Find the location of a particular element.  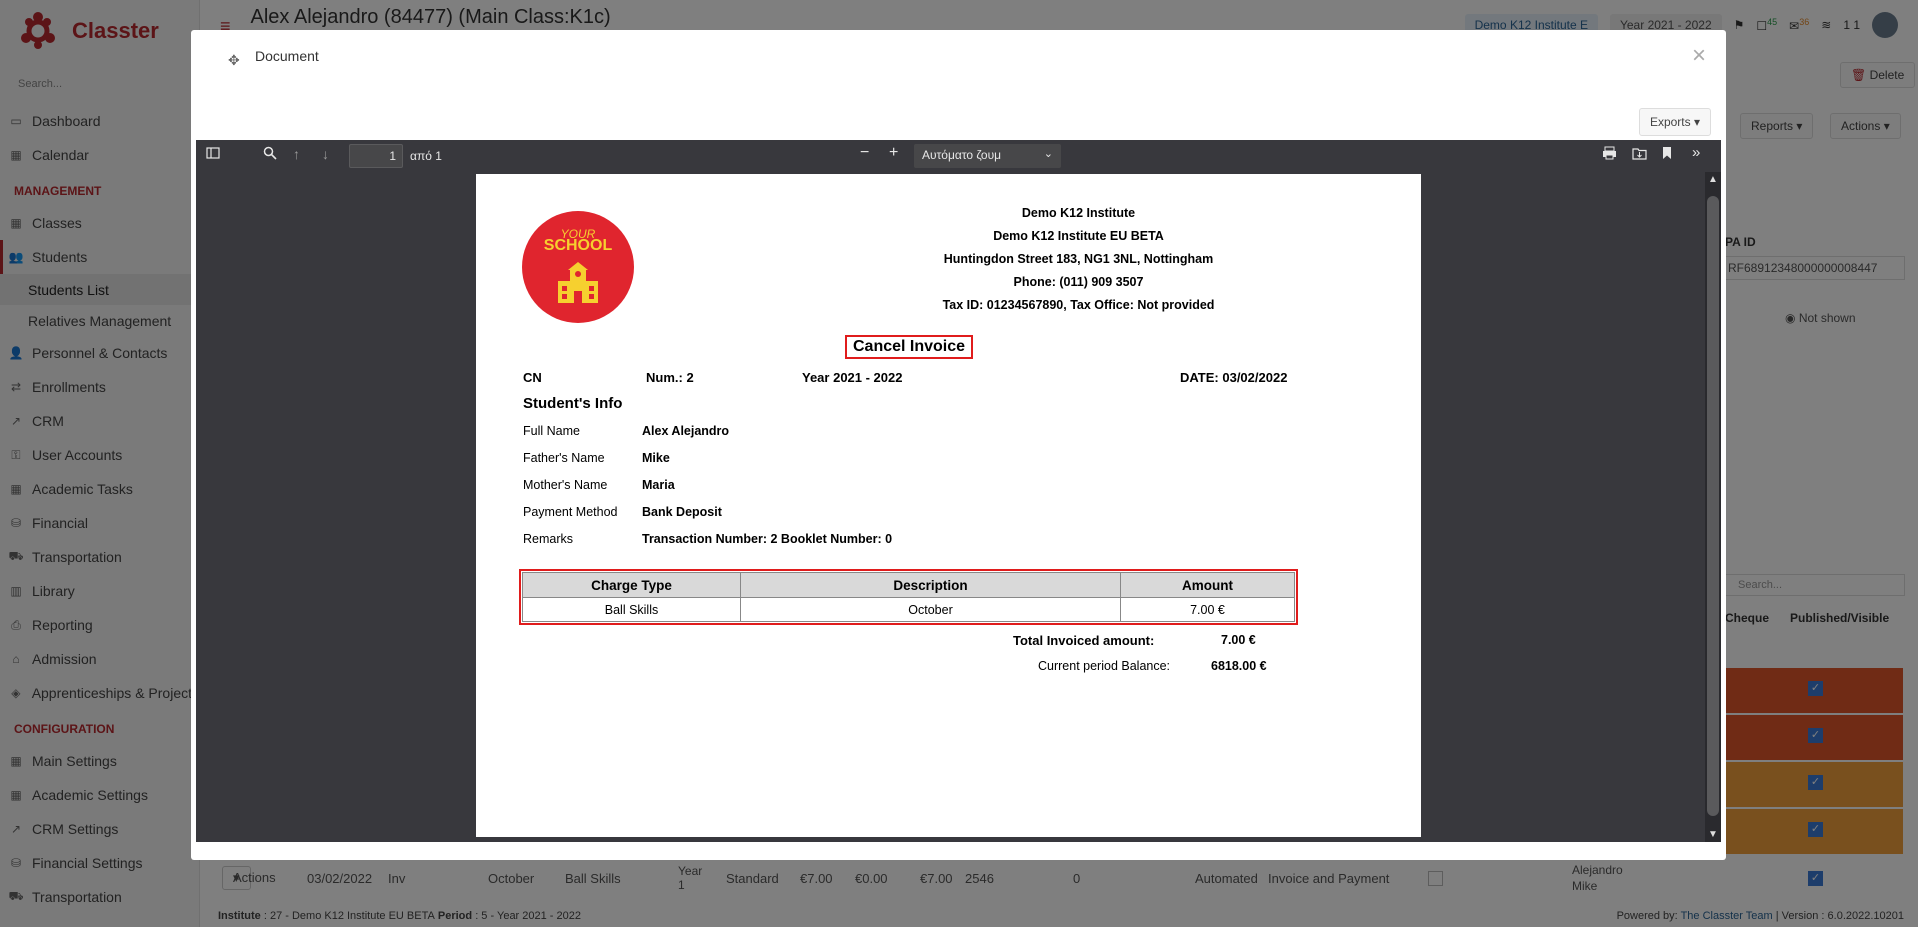

school-logo: YOUR SCHOOL is located at coordinates (578, 267).